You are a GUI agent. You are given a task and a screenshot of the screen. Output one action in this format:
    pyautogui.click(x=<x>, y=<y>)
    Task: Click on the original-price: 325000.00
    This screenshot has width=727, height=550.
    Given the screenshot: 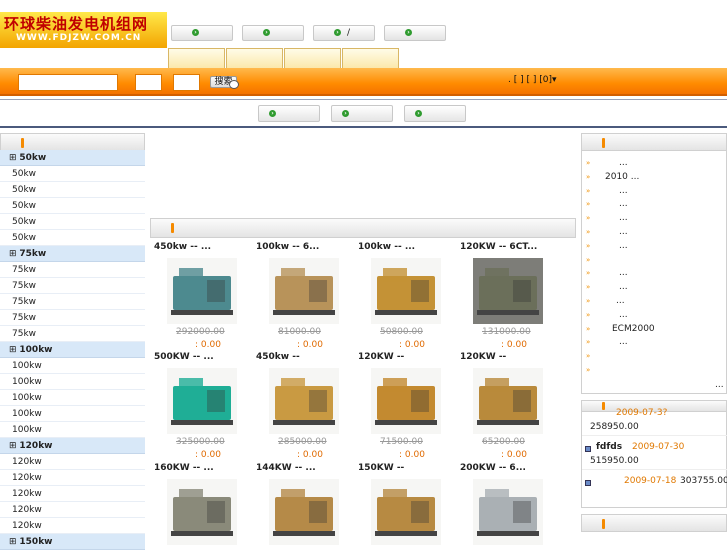 What is the action you would take?
    pyautogui.click(x=200, y=442)
    